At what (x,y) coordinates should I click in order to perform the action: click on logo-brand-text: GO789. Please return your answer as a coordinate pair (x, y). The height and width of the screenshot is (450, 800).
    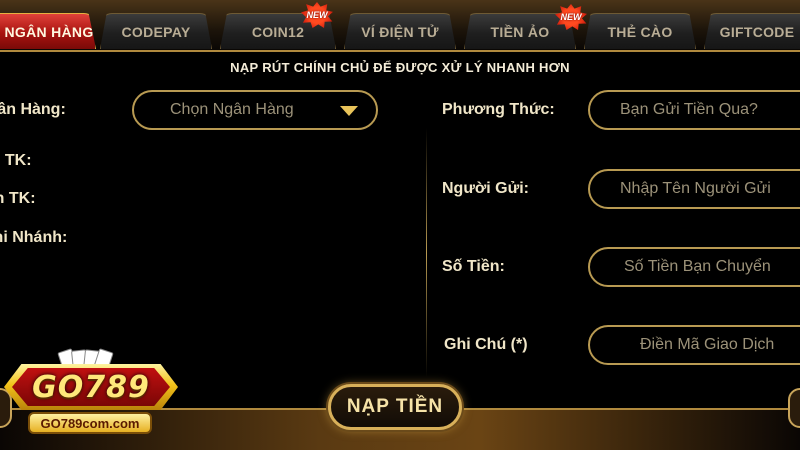
    Looking at the image, I should click on (91, 387).